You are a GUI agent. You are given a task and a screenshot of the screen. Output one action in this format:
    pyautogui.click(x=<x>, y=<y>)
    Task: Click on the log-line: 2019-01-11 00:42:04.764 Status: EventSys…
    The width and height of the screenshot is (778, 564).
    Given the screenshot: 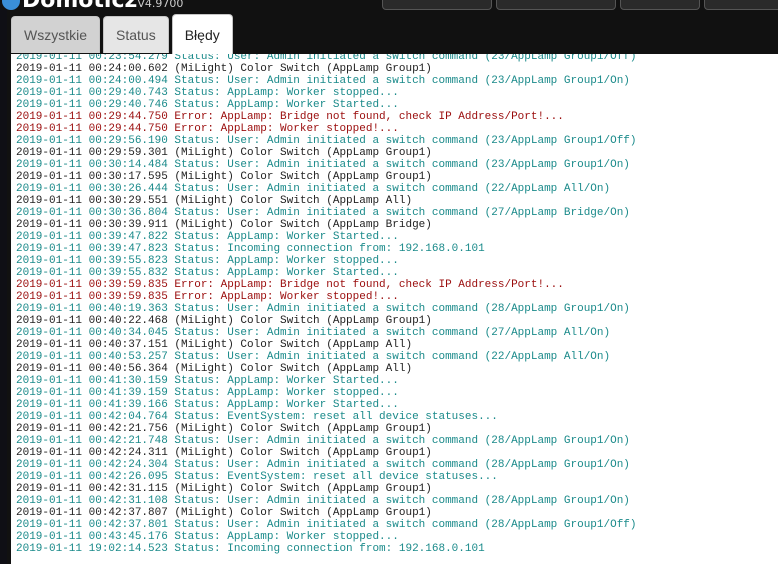 What is the action you would take?
    pyautogui.click(x=257, y=417)
    